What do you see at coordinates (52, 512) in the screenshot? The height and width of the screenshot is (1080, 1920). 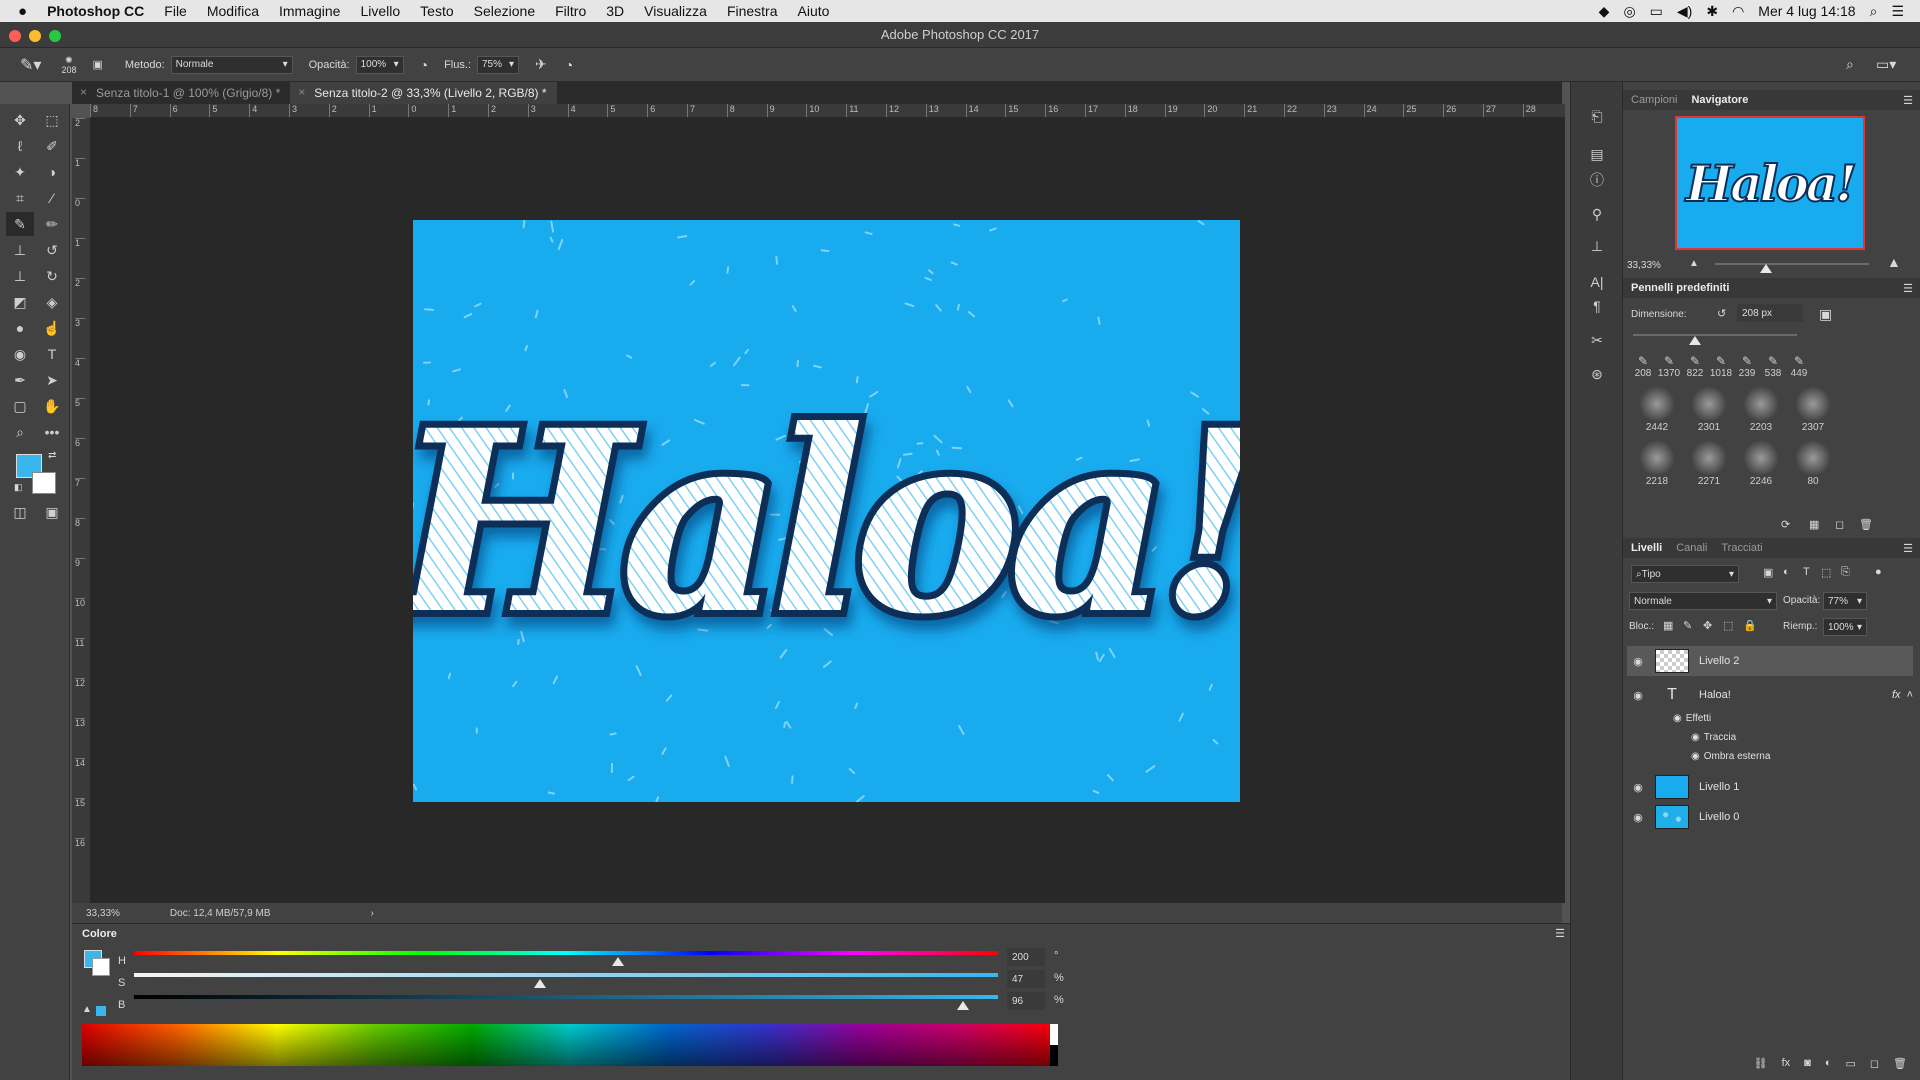 I see `screen-mode-icon: ▣` at bounding box center [52, 512].